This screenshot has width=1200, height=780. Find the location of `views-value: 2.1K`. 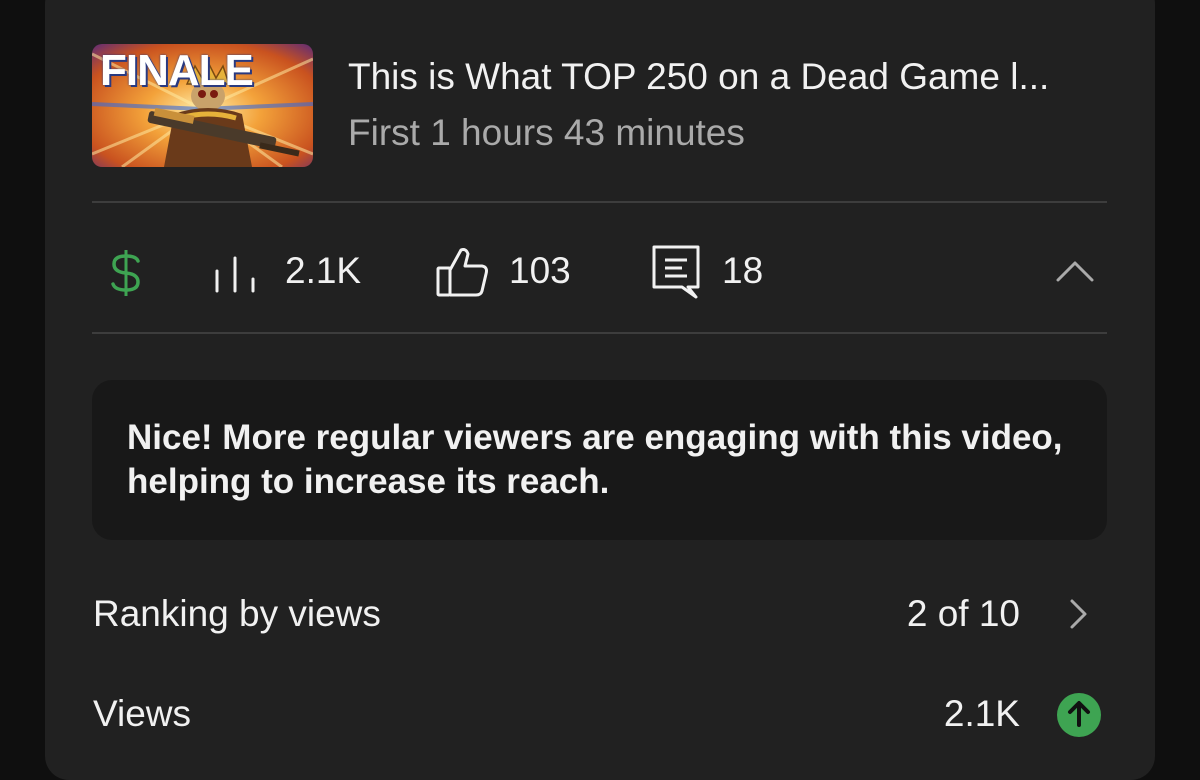

views-value: 2.1K is located at coordinates (981, 713).